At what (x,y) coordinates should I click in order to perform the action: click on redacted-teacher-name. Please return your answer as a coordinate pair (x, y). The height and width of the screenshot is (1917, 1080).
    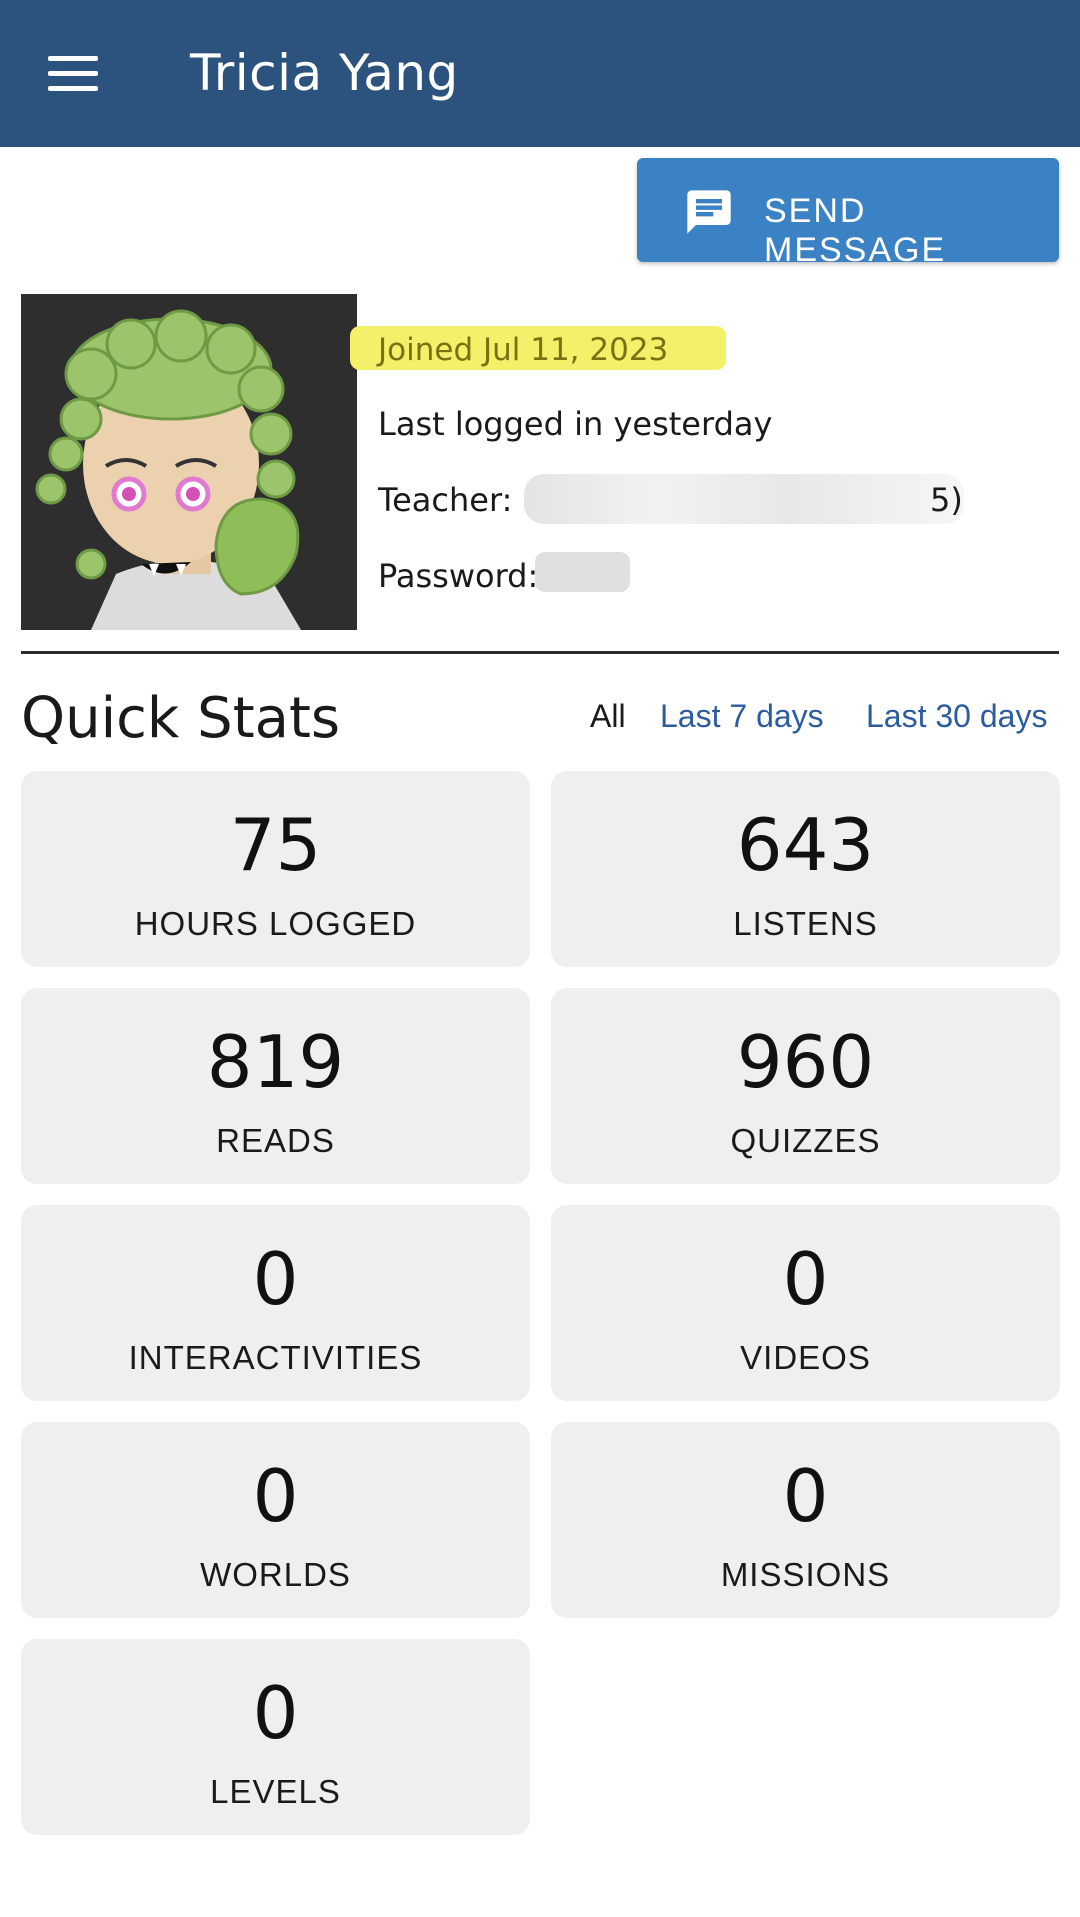
    Looking at the image, I should click on (744, 499).